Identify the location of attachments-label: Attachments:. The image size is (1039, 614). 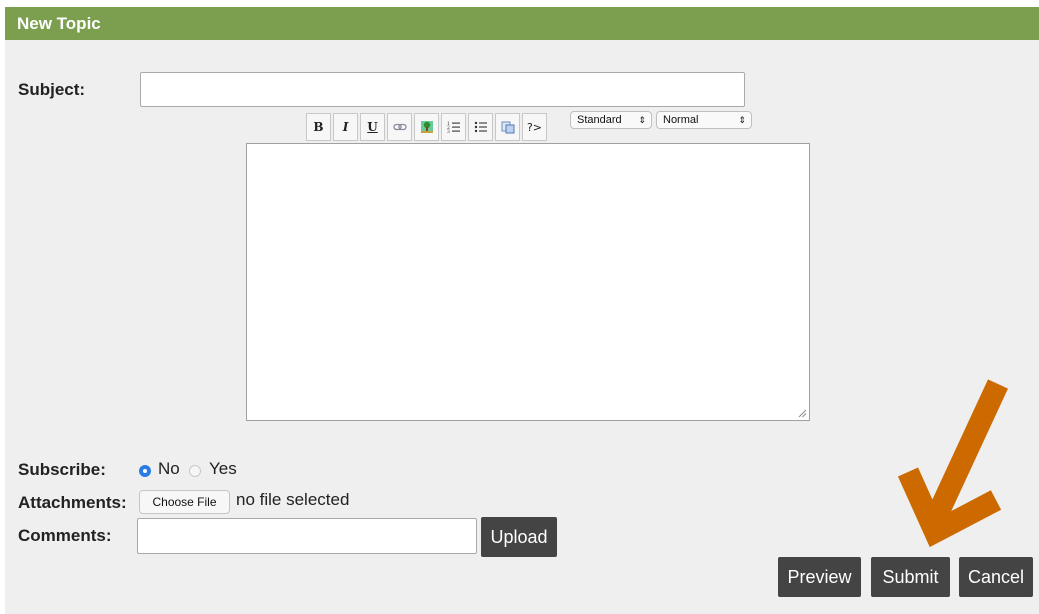
(72, 502).